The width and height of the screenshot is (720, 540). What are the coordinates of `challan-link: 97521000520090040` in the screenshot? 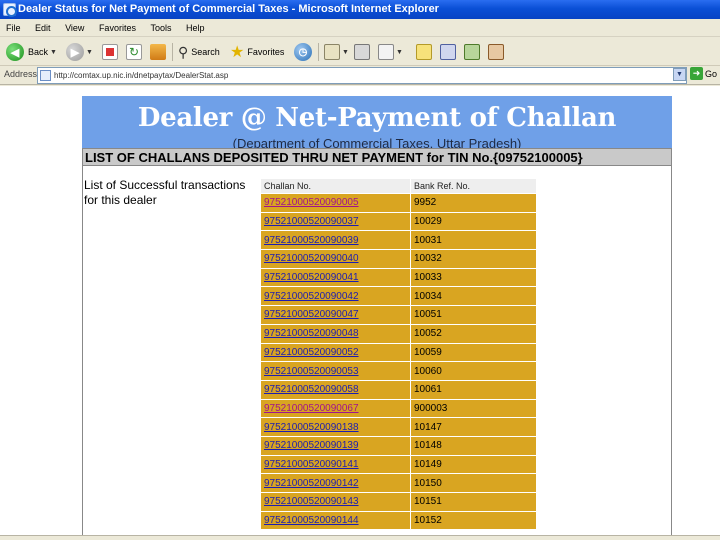 It's located at (311, 258).